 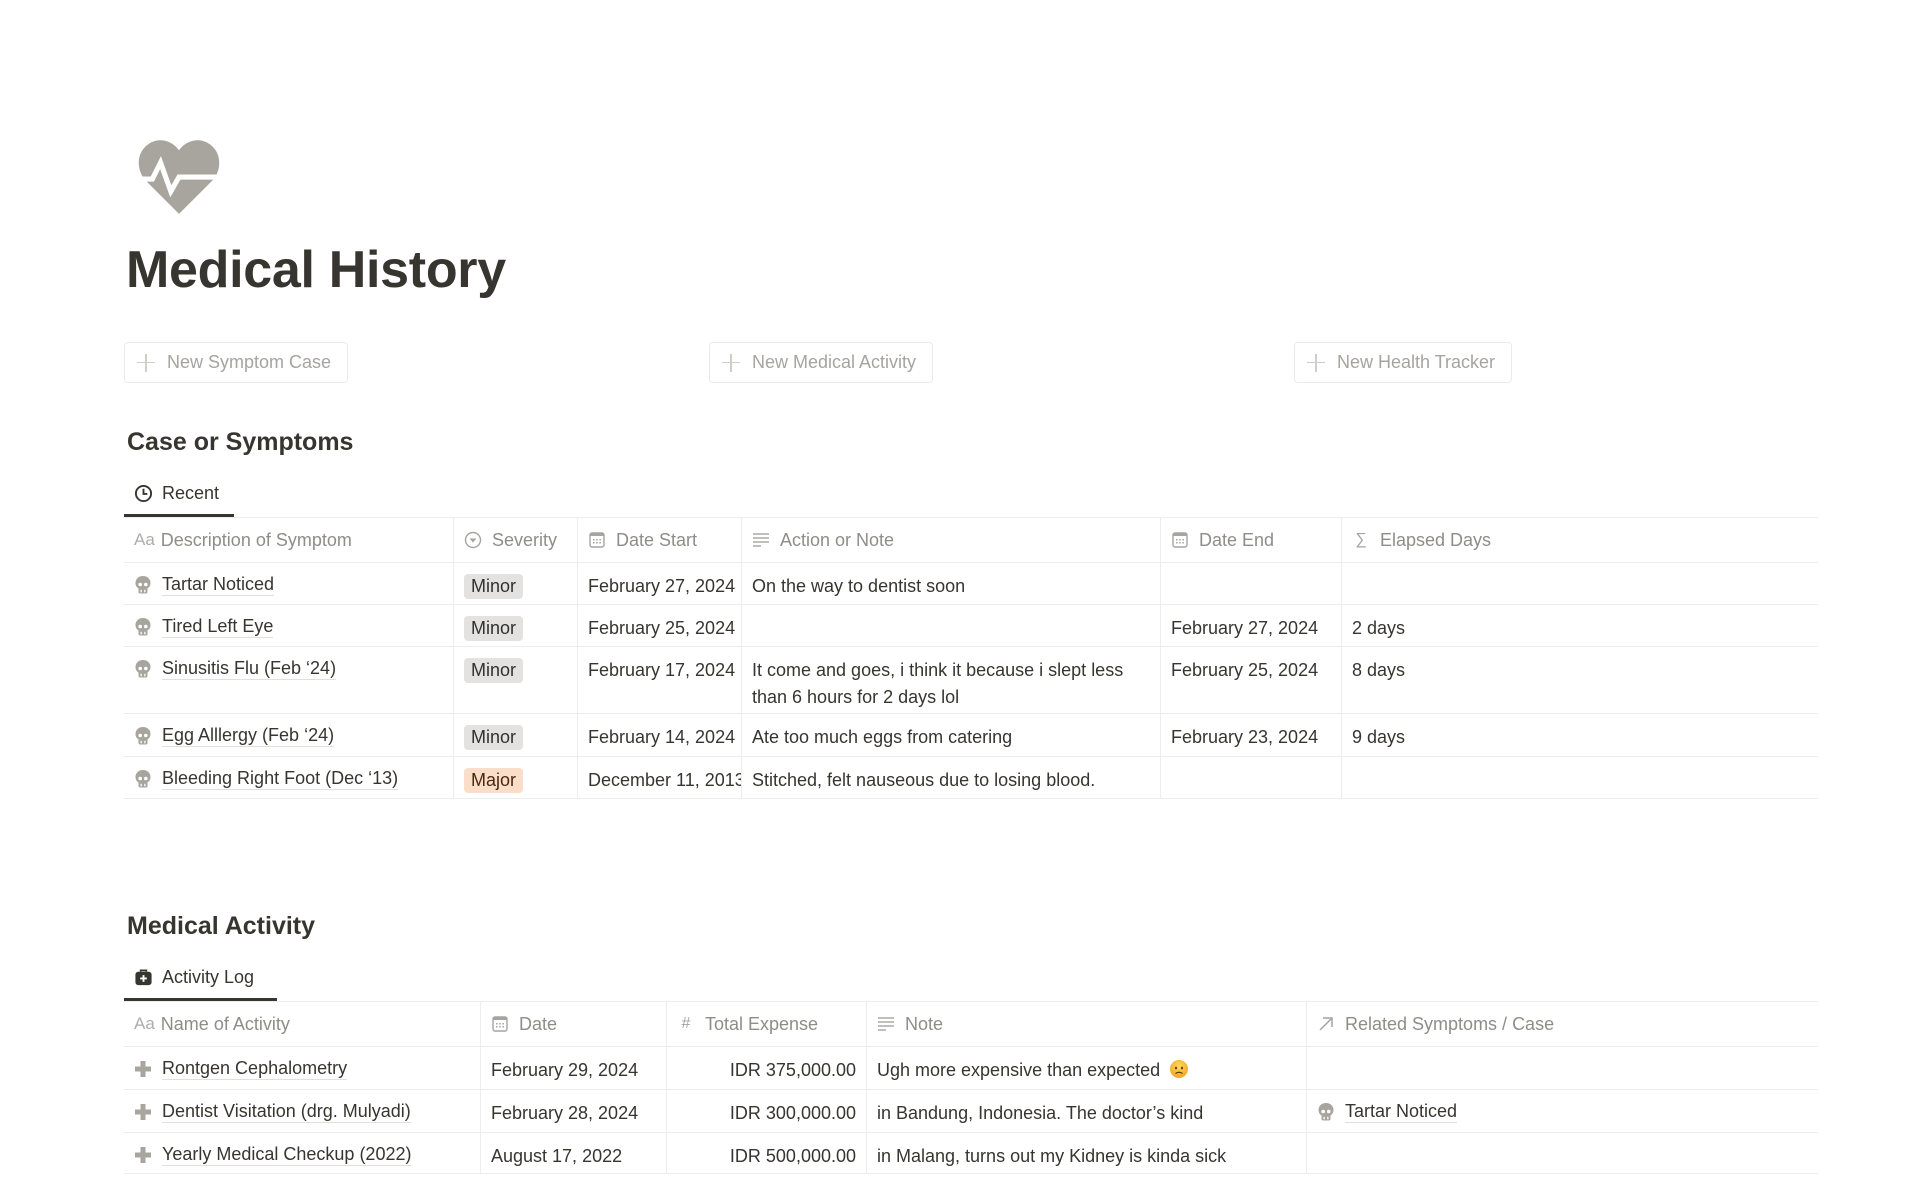 What do you see at coordinates (1019, 1070) in the screenshot?
I see `activity-note-text: Ugh more expensive than expected` at bounding box center [1019, 1070].